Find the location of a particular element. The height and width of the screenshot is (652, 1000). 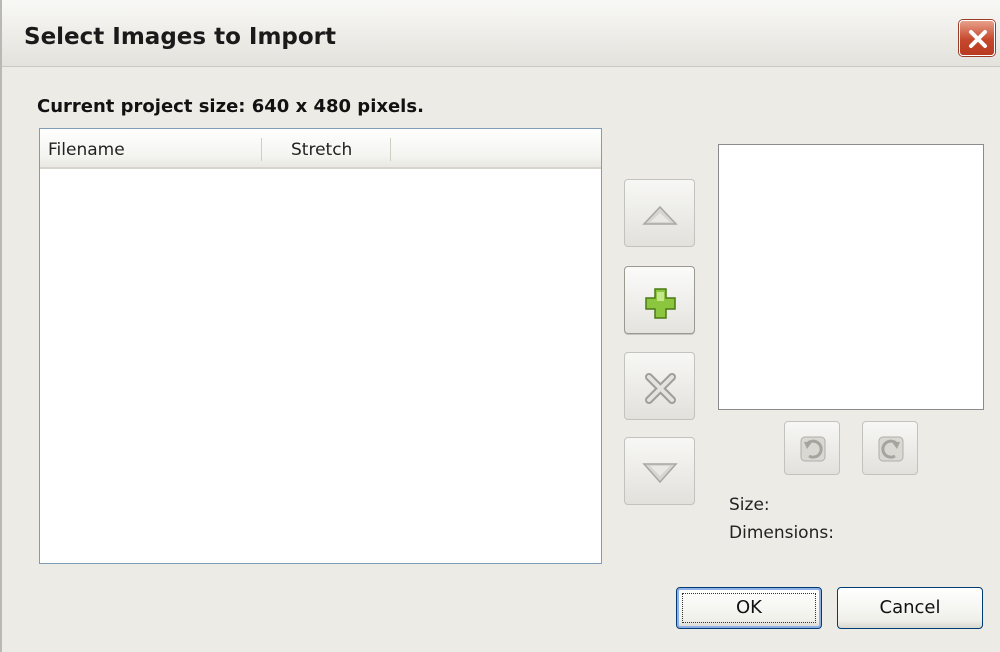

ok-button: OK is located at coordinates (749, 608).